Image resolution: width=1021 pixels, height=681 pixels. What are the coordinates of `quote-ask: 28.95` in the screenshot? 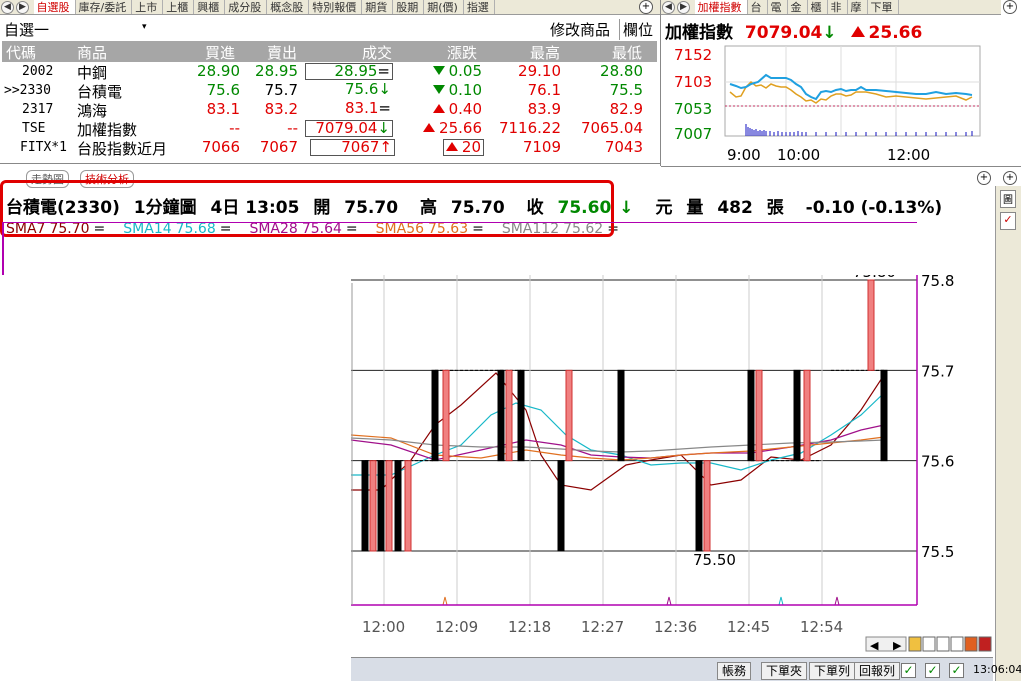 It's located at (276, 71).